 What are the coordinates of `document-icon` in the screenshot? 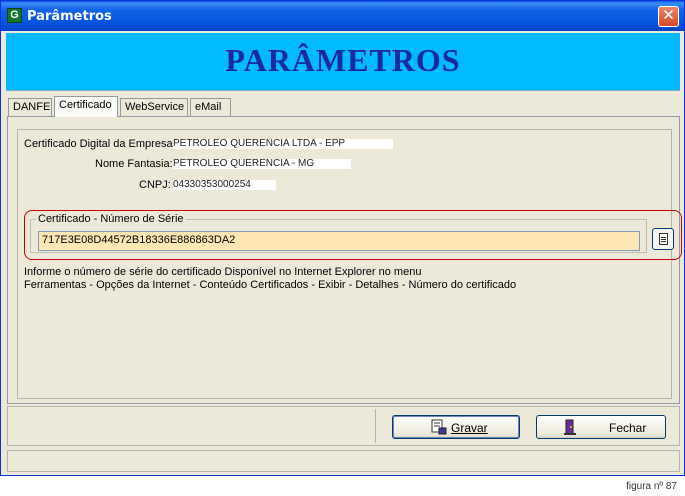 It's located at (663, 239).